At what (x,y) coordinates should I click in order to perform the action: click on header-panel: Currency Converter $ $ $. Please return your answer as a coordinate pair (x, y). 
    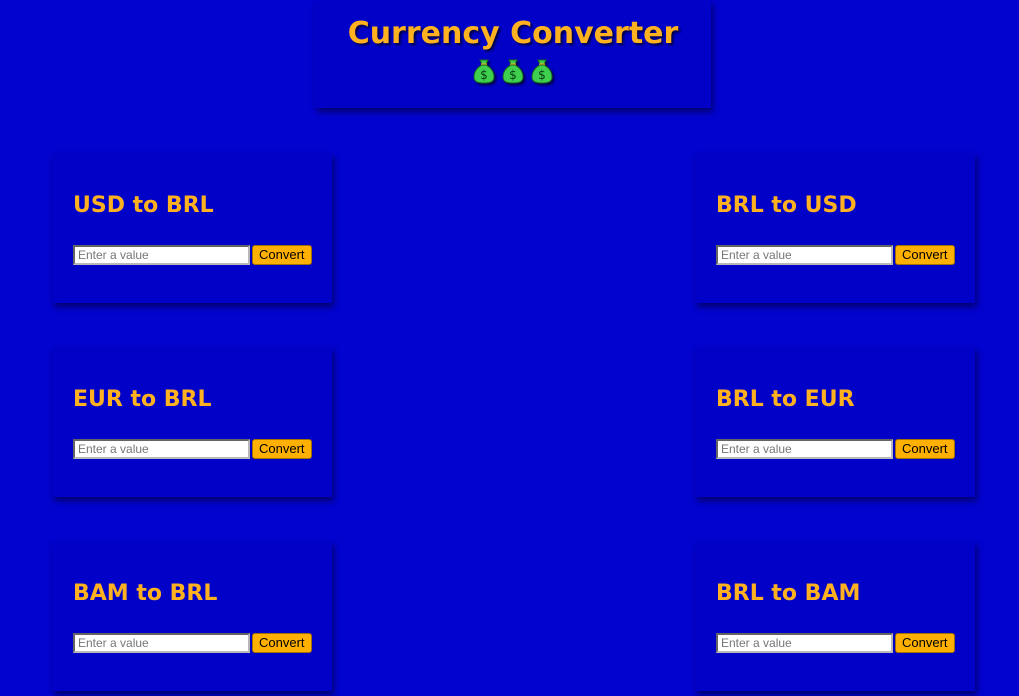
    Looking at the image, I should click on (513, 54).